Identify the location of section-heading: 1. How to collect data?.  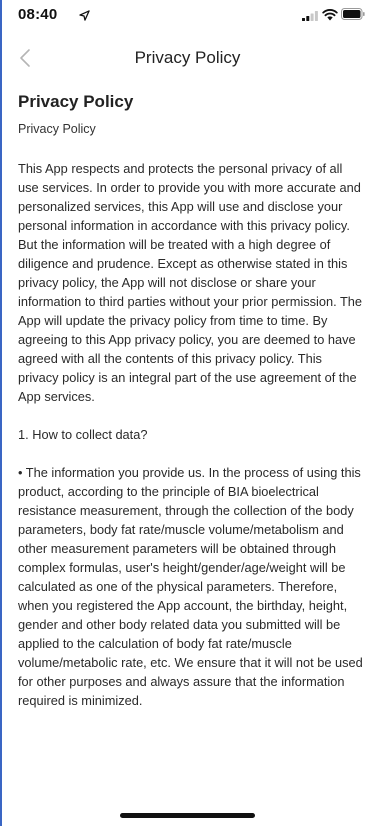
(83, 434).